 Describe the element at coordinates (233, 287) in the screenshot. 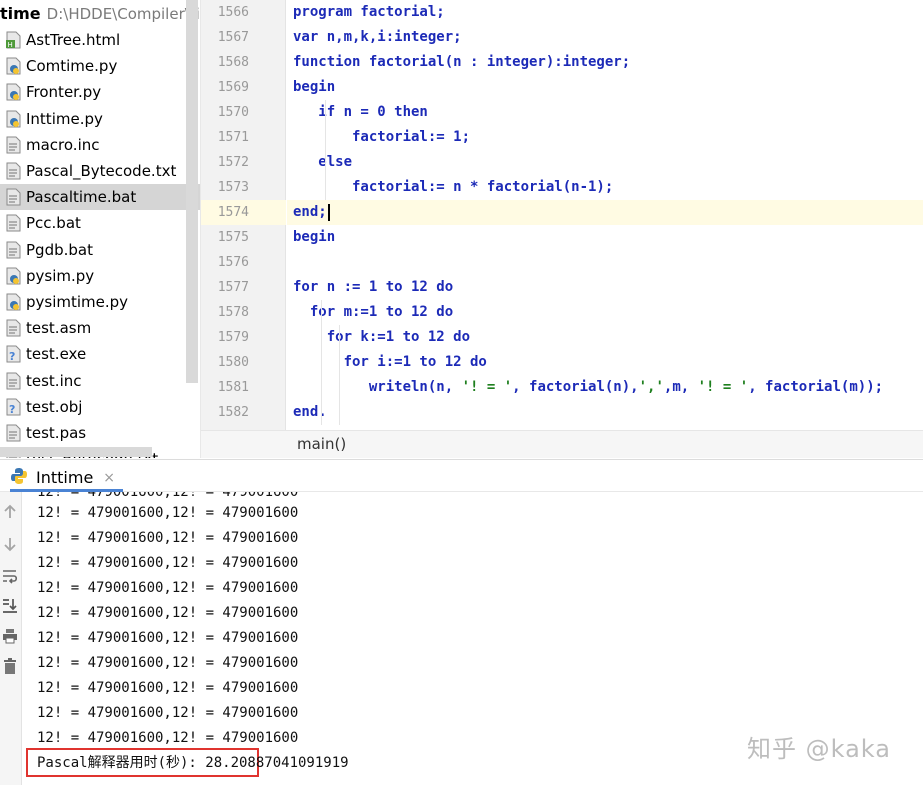

I see `line-number: 1577` at that location.